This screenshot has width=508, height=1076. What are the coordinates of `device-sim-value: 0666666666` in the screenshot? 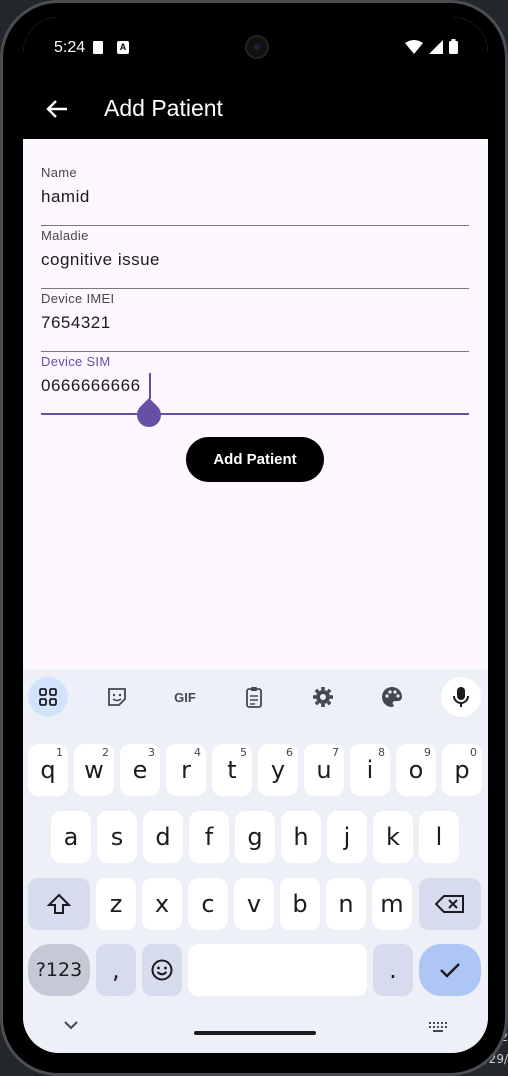 It's located at (91, 385).